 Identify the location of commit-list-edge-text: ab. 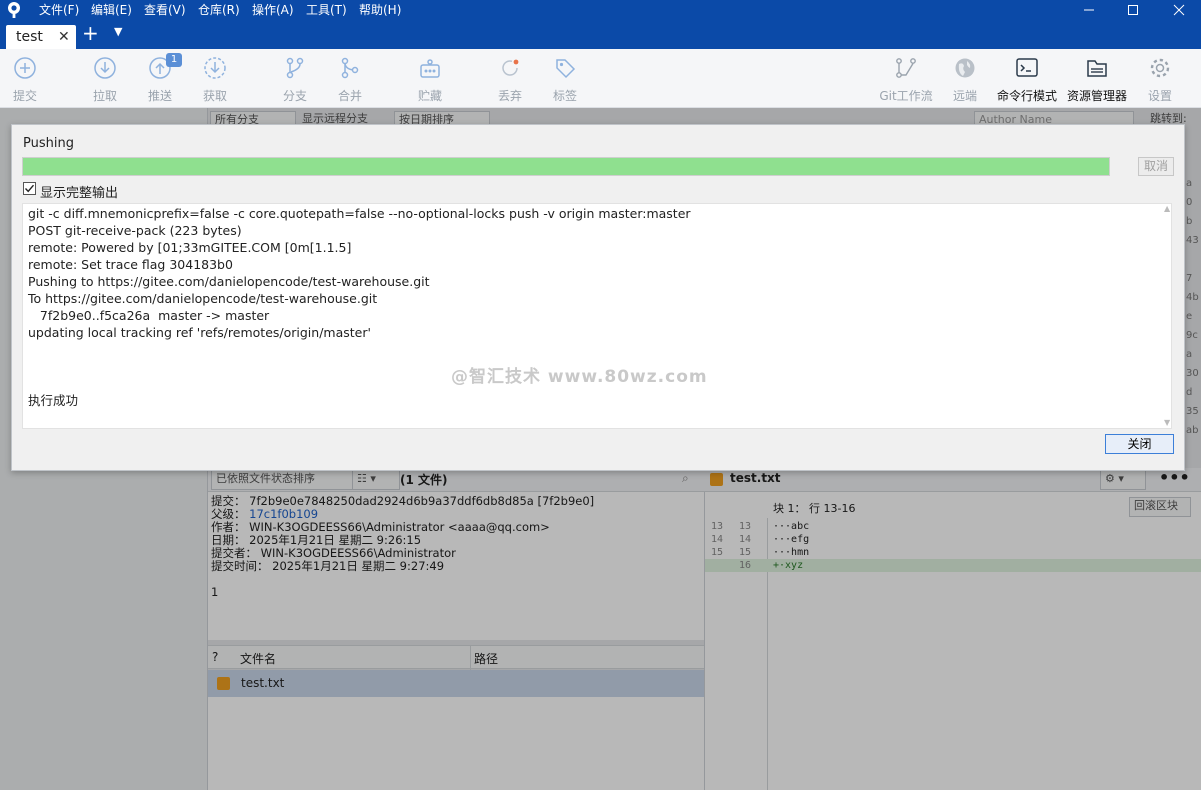
(1192, 430).